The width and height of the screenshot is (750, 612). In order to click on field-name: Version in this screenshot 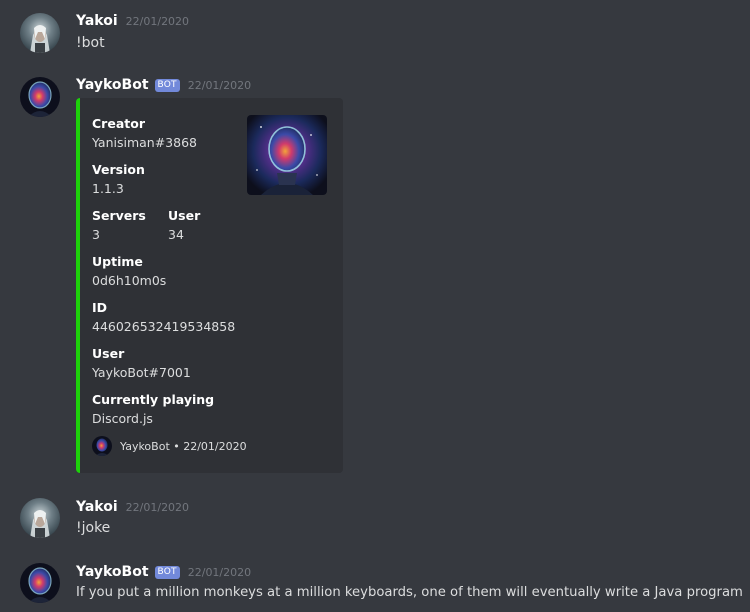, I will do `click(118, 169)`.